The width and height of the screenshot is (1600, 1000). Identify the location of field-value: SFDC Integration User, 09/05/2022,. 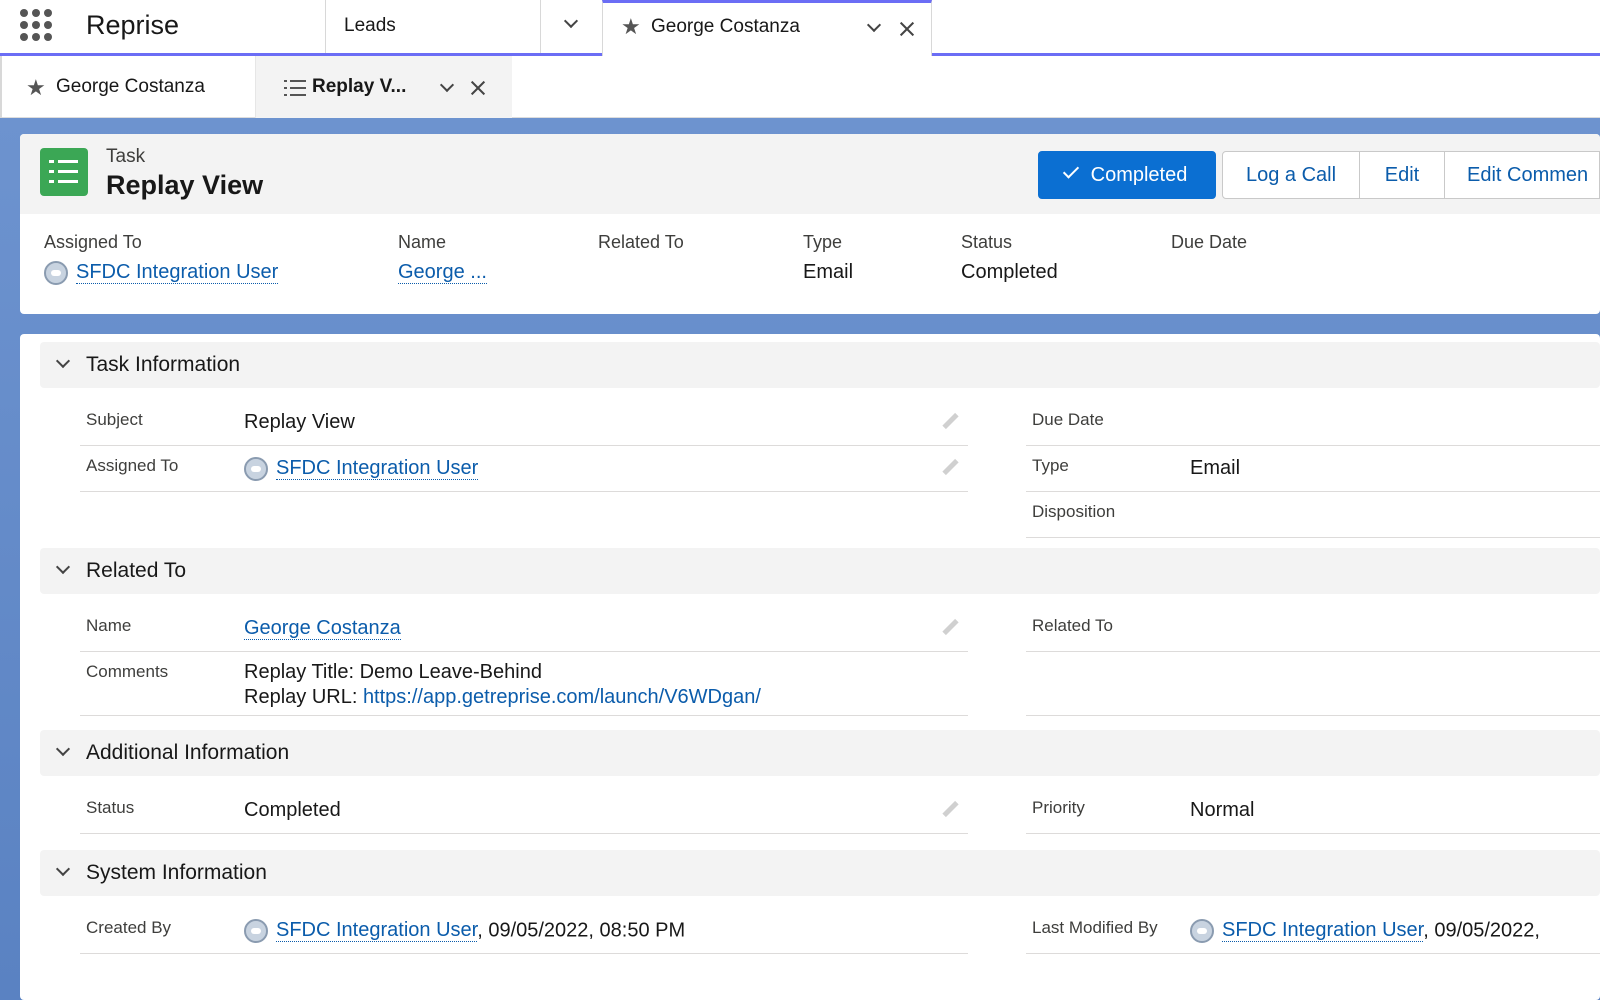
(1365, 931).